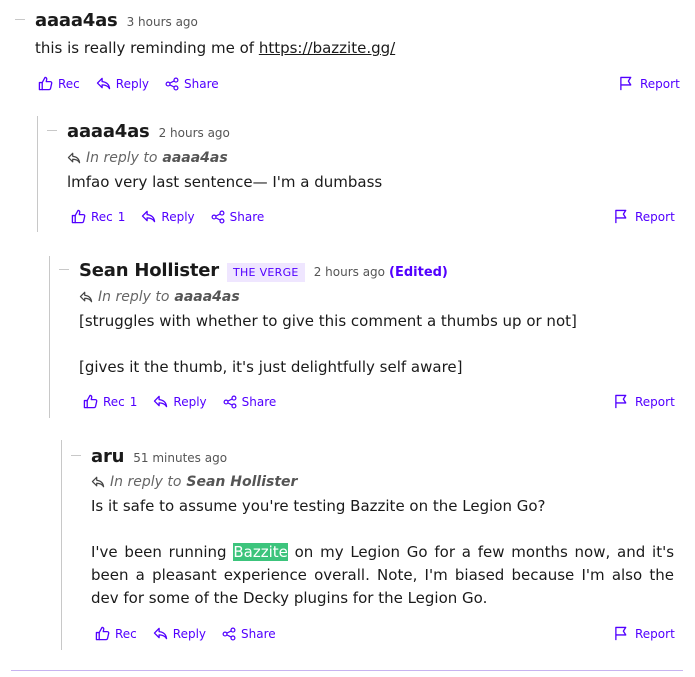 This screenshot has height=677, width=695. Describe the element at coordinates (162, 22) in the screenshot. I see `comment-timestamp: 3 hours ago` at that location.